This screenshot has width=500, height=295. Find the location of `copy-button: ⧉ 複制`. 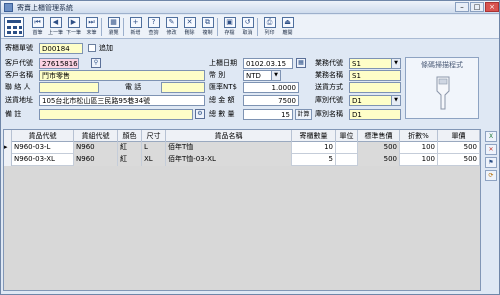

copy-button: ⧉ 複制 is located at coordinates (207, 27).